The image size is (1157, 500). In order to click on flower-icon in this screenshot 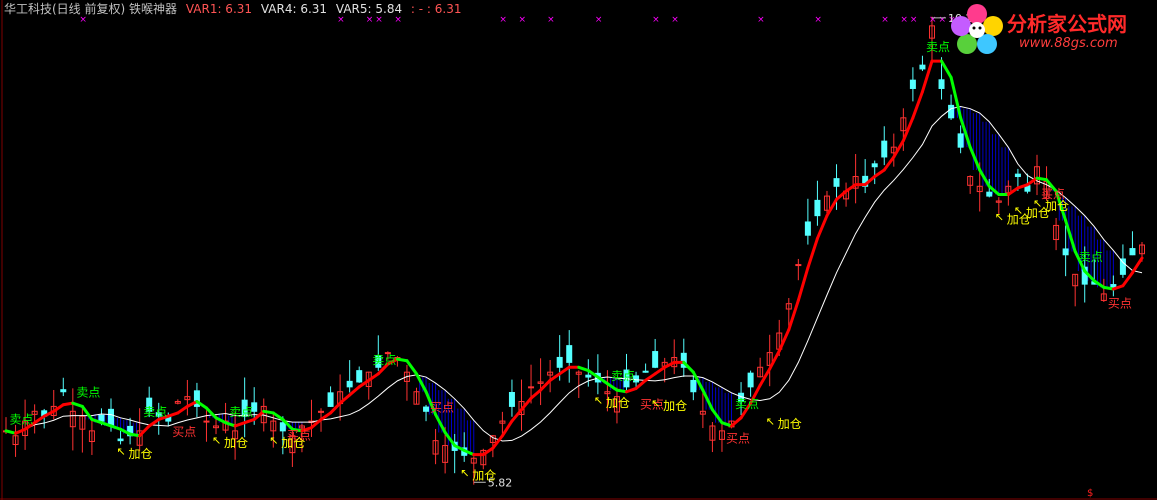, I will do `click(977, 29)`.